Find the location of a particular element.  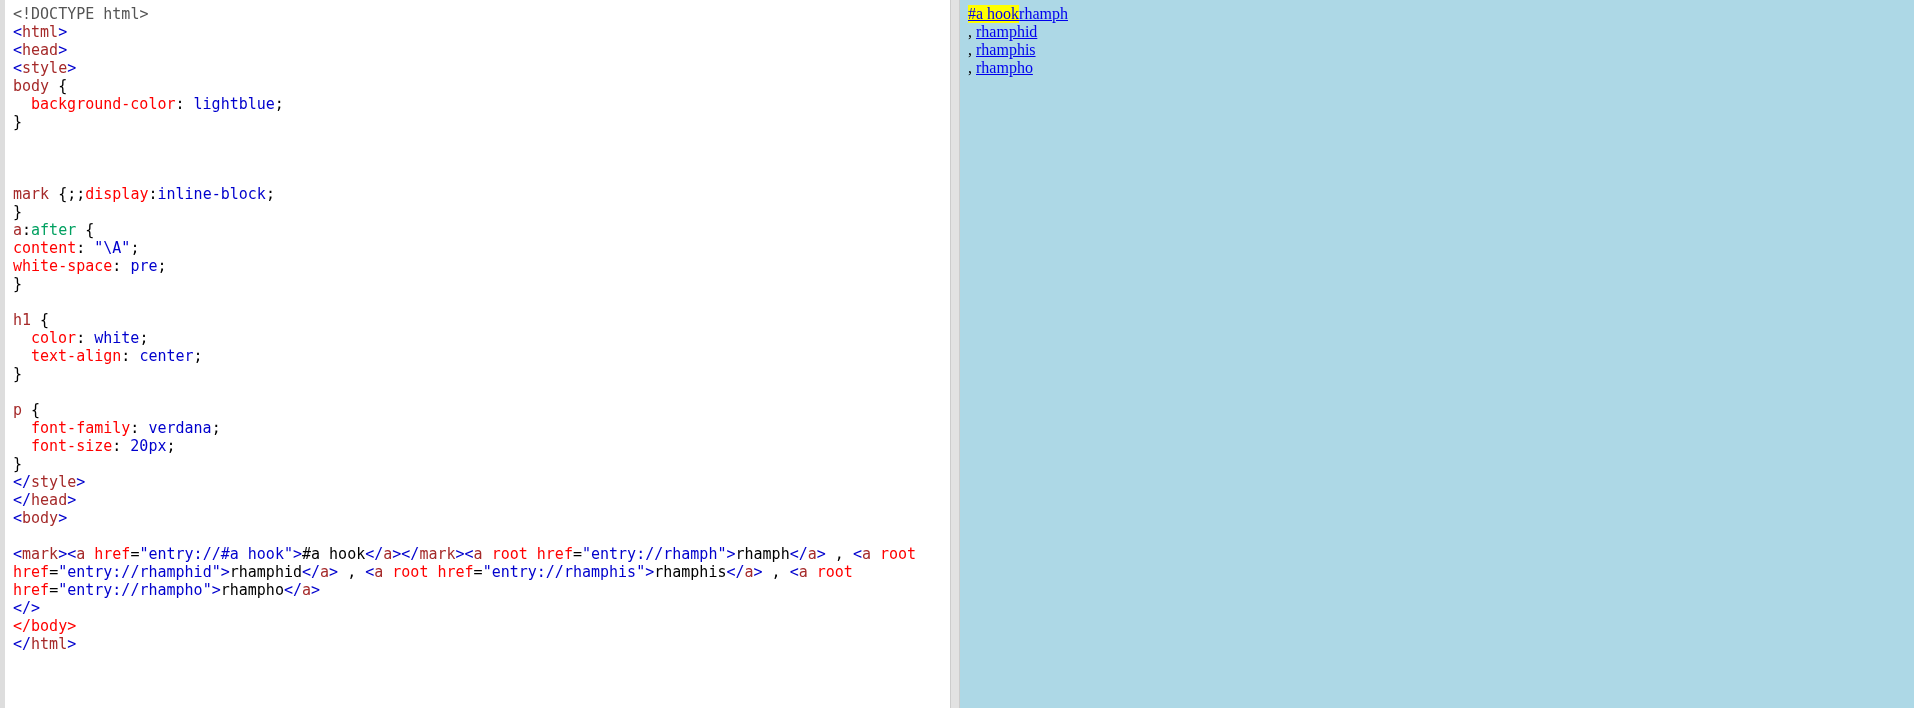

code-line: href="entry://rhamphid">rhamphid</a> , <a root href="entry://rhamphis">rhamphis</a> , <a root is located at coordinates (433, 572).